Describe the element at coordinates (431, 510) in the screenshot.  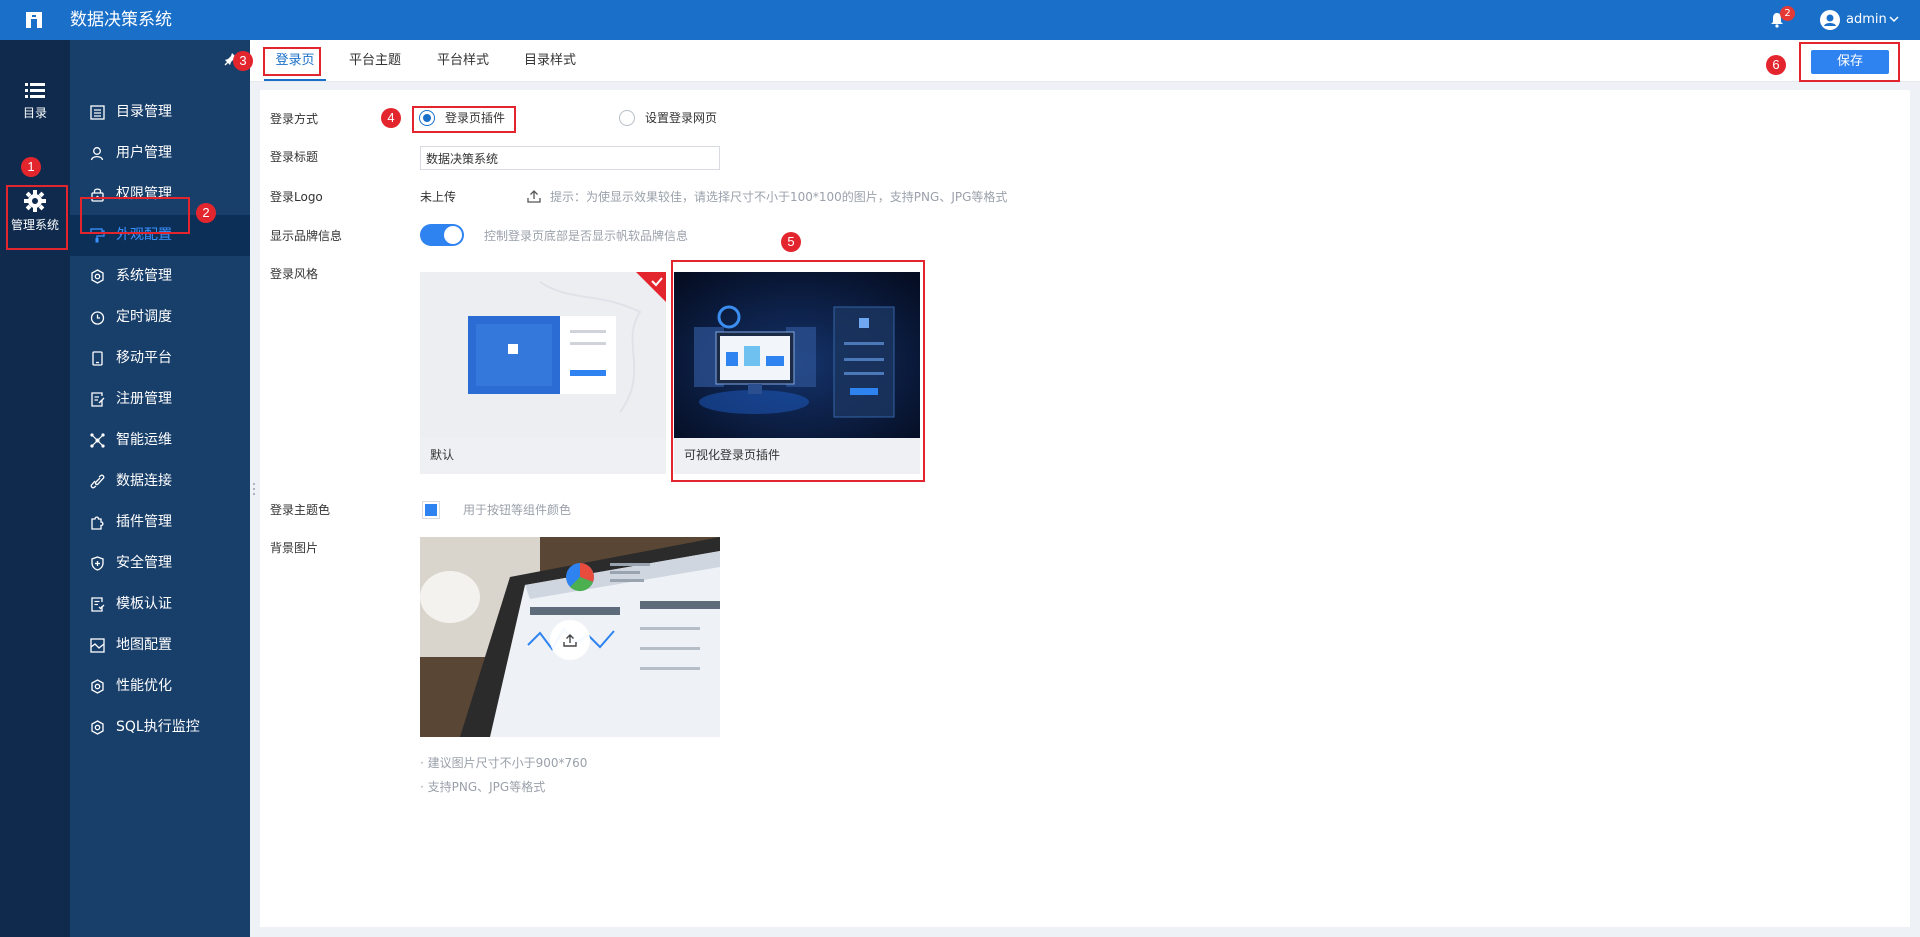
I see `theme-color-swatch` at that location.